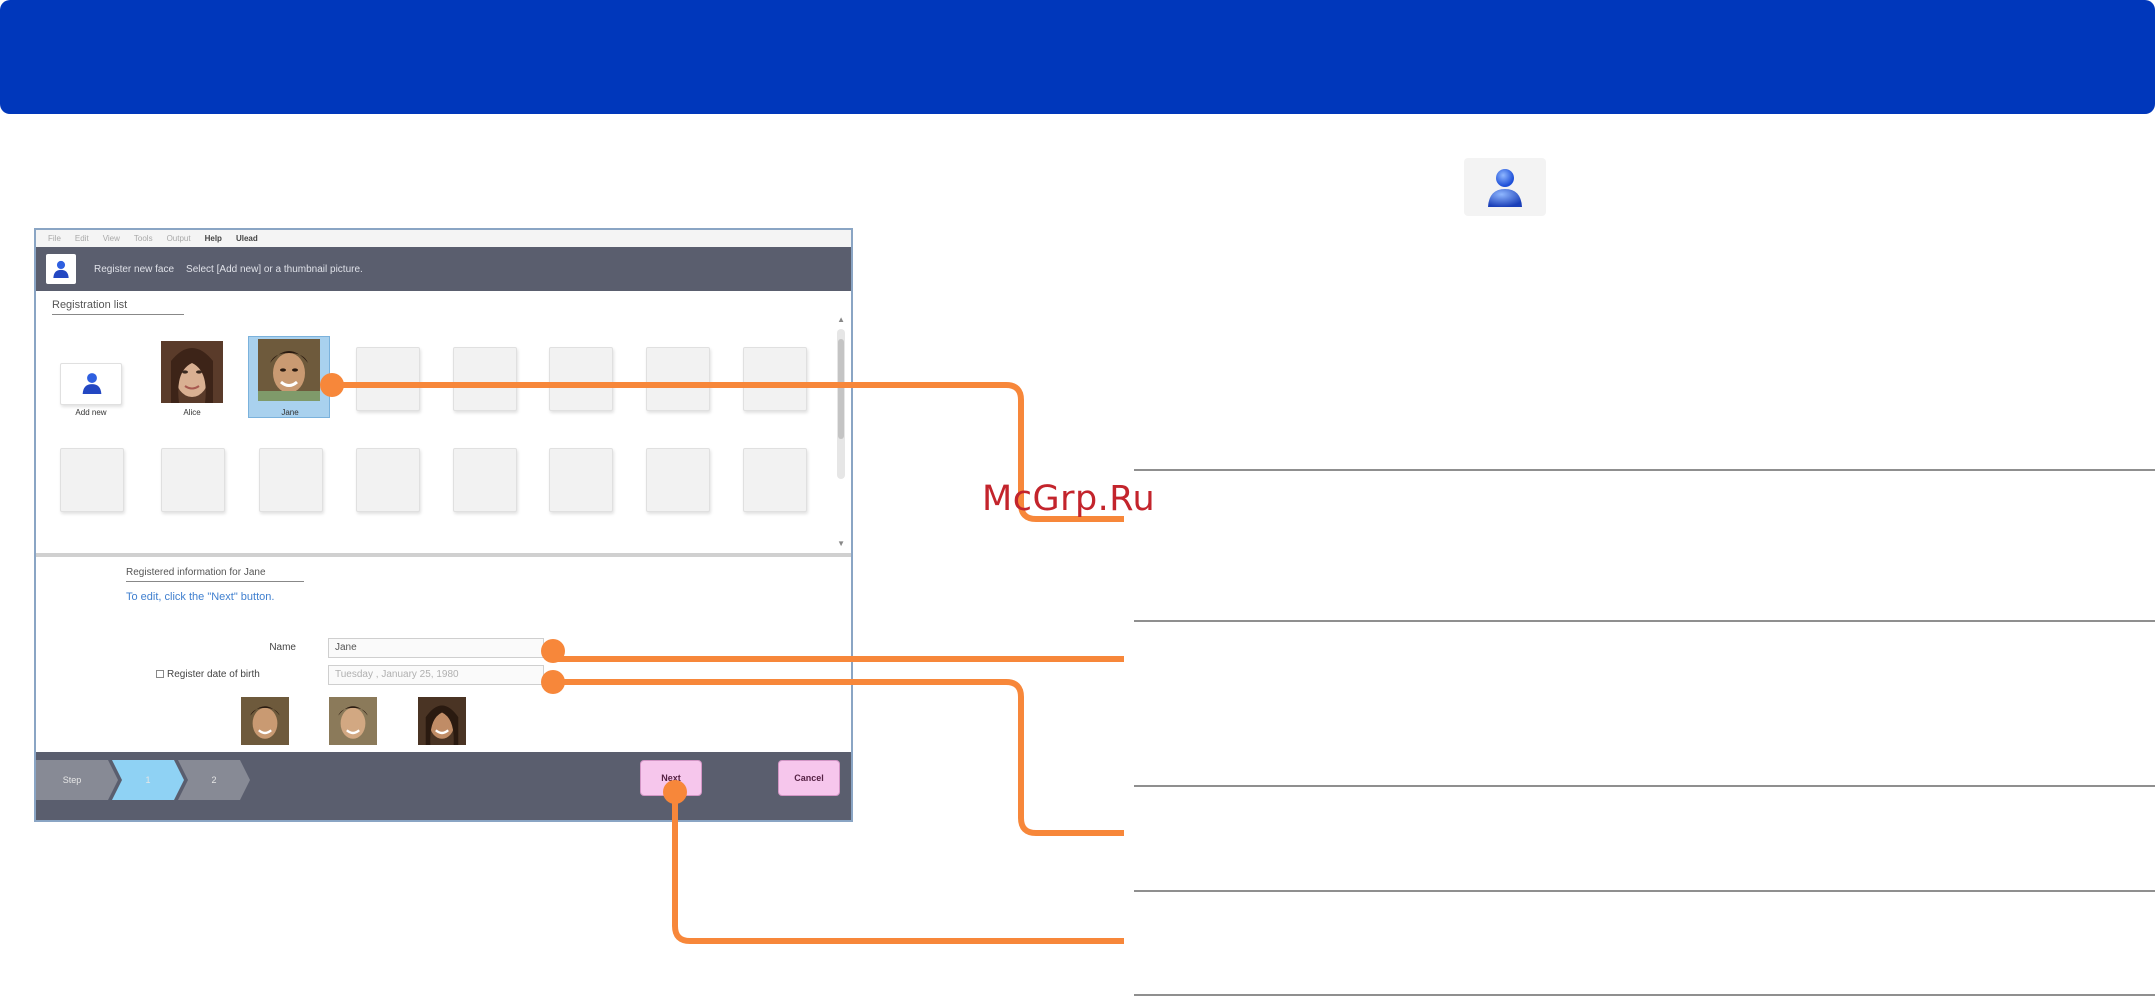 The height and width of the screenshot is (998, 2155). Describe the element at coordinates (118, 307) in the screenshot. I see `registration-list-title: Registration list` at that location.